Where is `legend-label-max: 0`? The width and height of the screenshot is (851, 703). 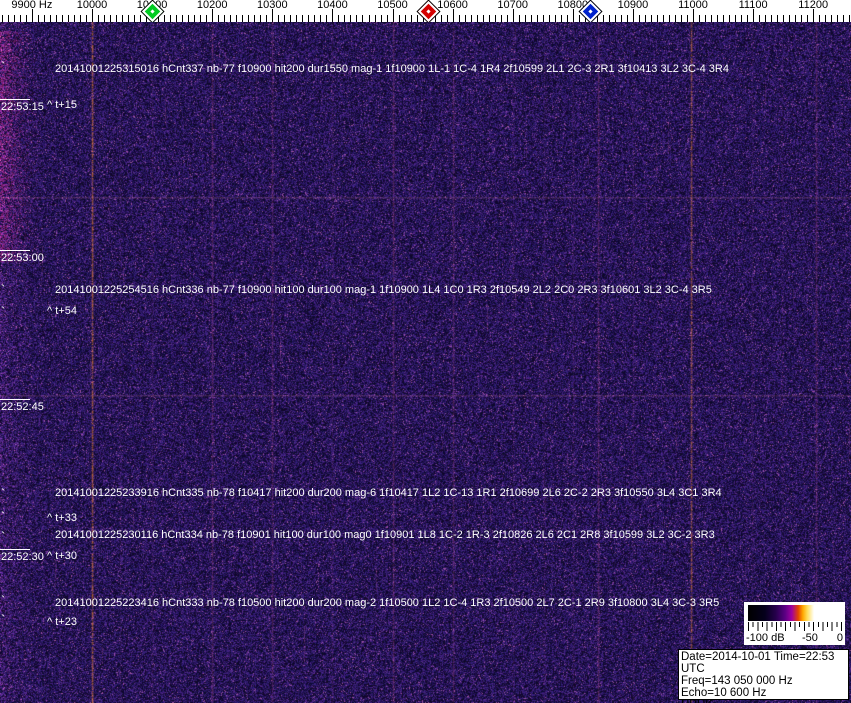 legend-label-max: 0 is located at coordinates (839, 638).